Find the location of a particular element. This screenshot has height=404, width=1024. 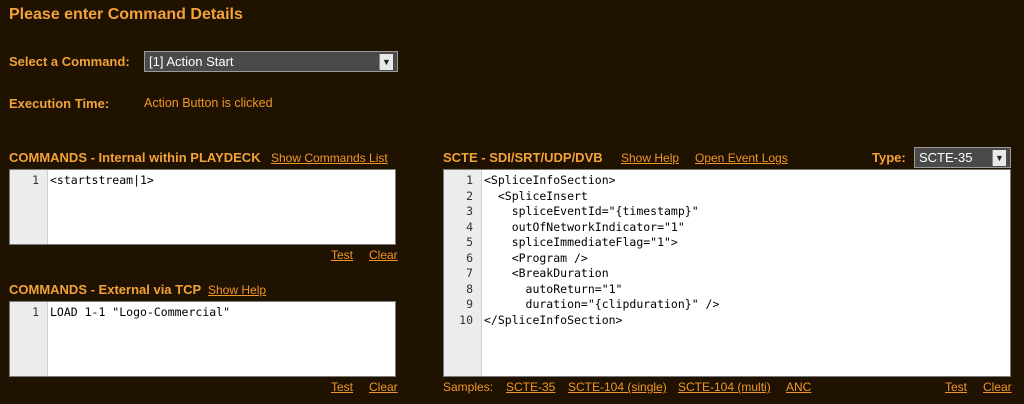

external-test-link: Test is located at coordinates (342, 387).